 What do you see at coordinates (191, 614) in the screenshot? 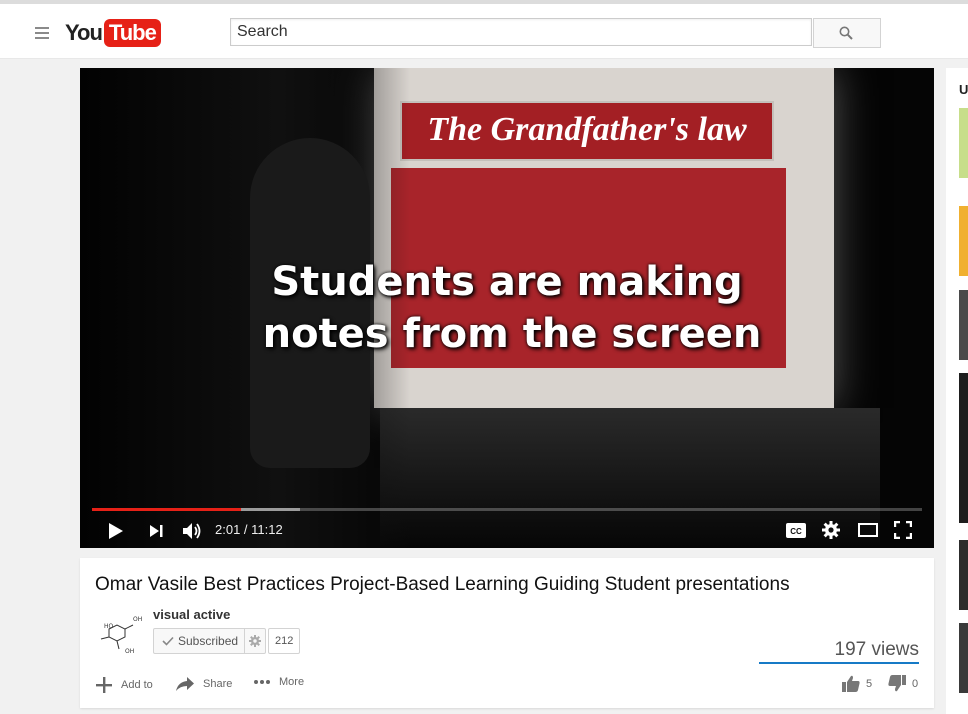
I see `channel-name: visual active` at bounding box center [191, 614].